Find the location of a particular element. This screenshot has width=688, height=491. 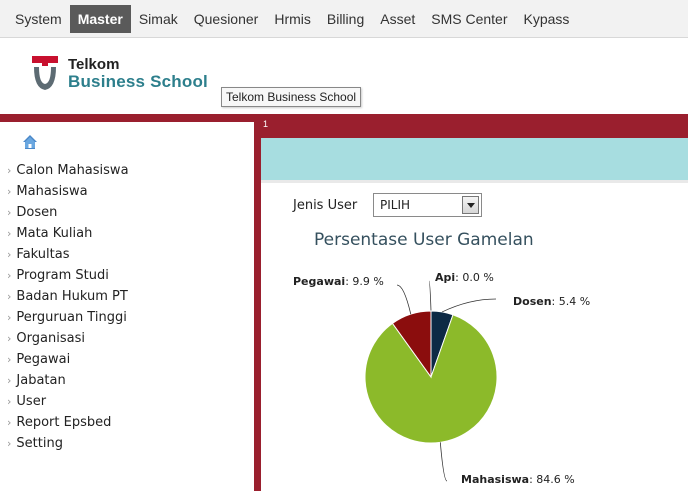

banner-shadow is located at coordinates (474, 181).